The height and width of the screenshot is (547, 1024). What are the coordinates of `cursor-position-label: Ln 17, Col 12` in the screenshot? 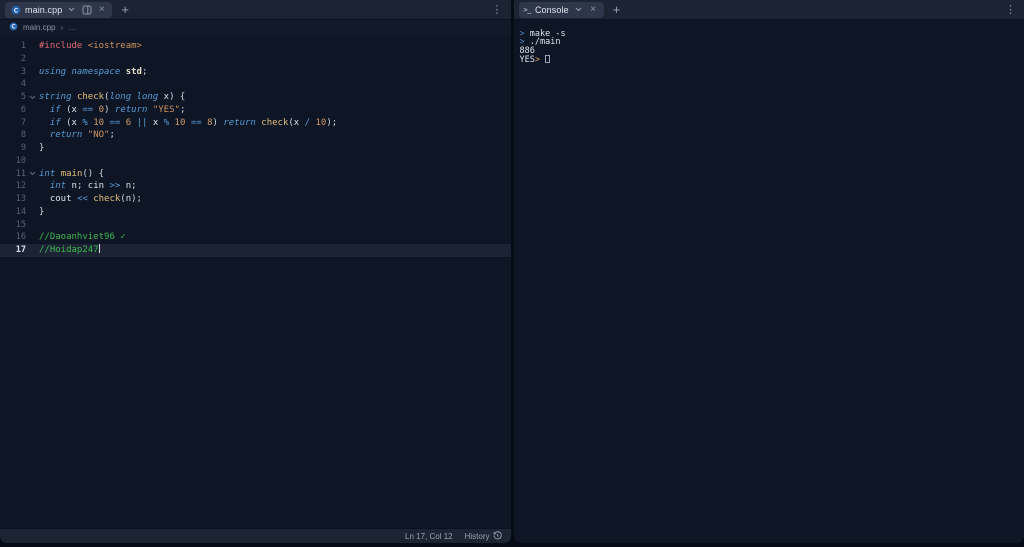 It's located at (429, 536).